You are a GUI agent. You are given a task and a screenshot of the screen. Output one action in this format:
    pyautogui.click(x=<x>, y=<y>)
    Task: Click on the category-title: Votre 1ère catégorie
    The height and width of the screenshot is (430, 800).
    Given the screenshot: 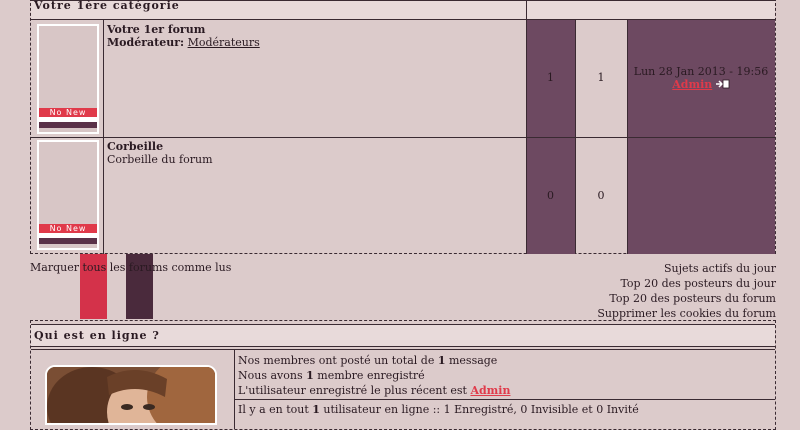 What is the action you would take?
    pyautogui.click(x=107, y=6)
    